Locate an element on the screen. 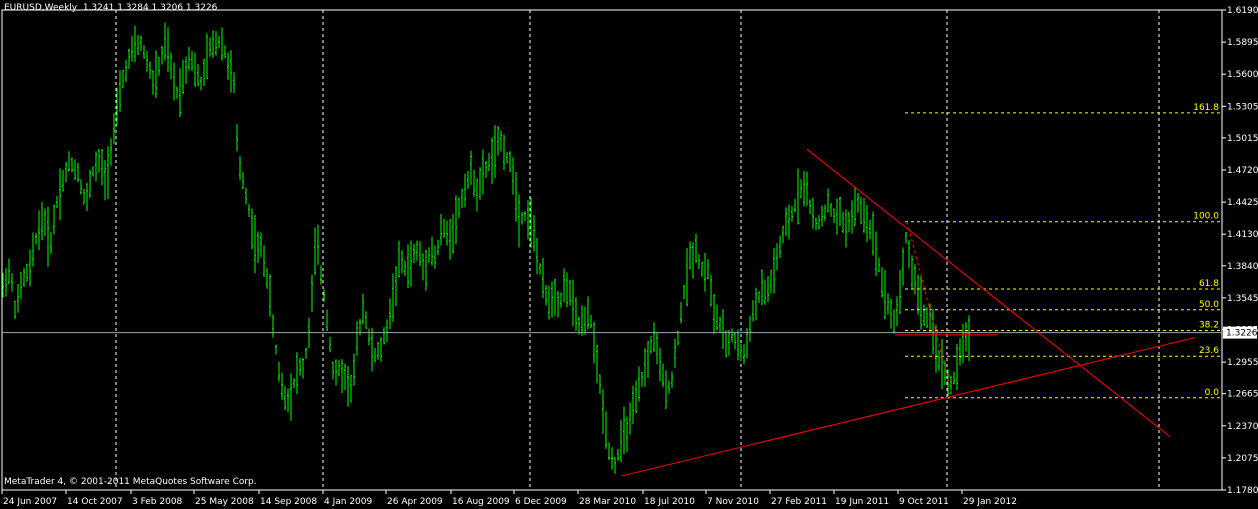 This screenshot has width=1258, height=509. y-axis-label: 1.2955 is located at coordinates (1242, 363).